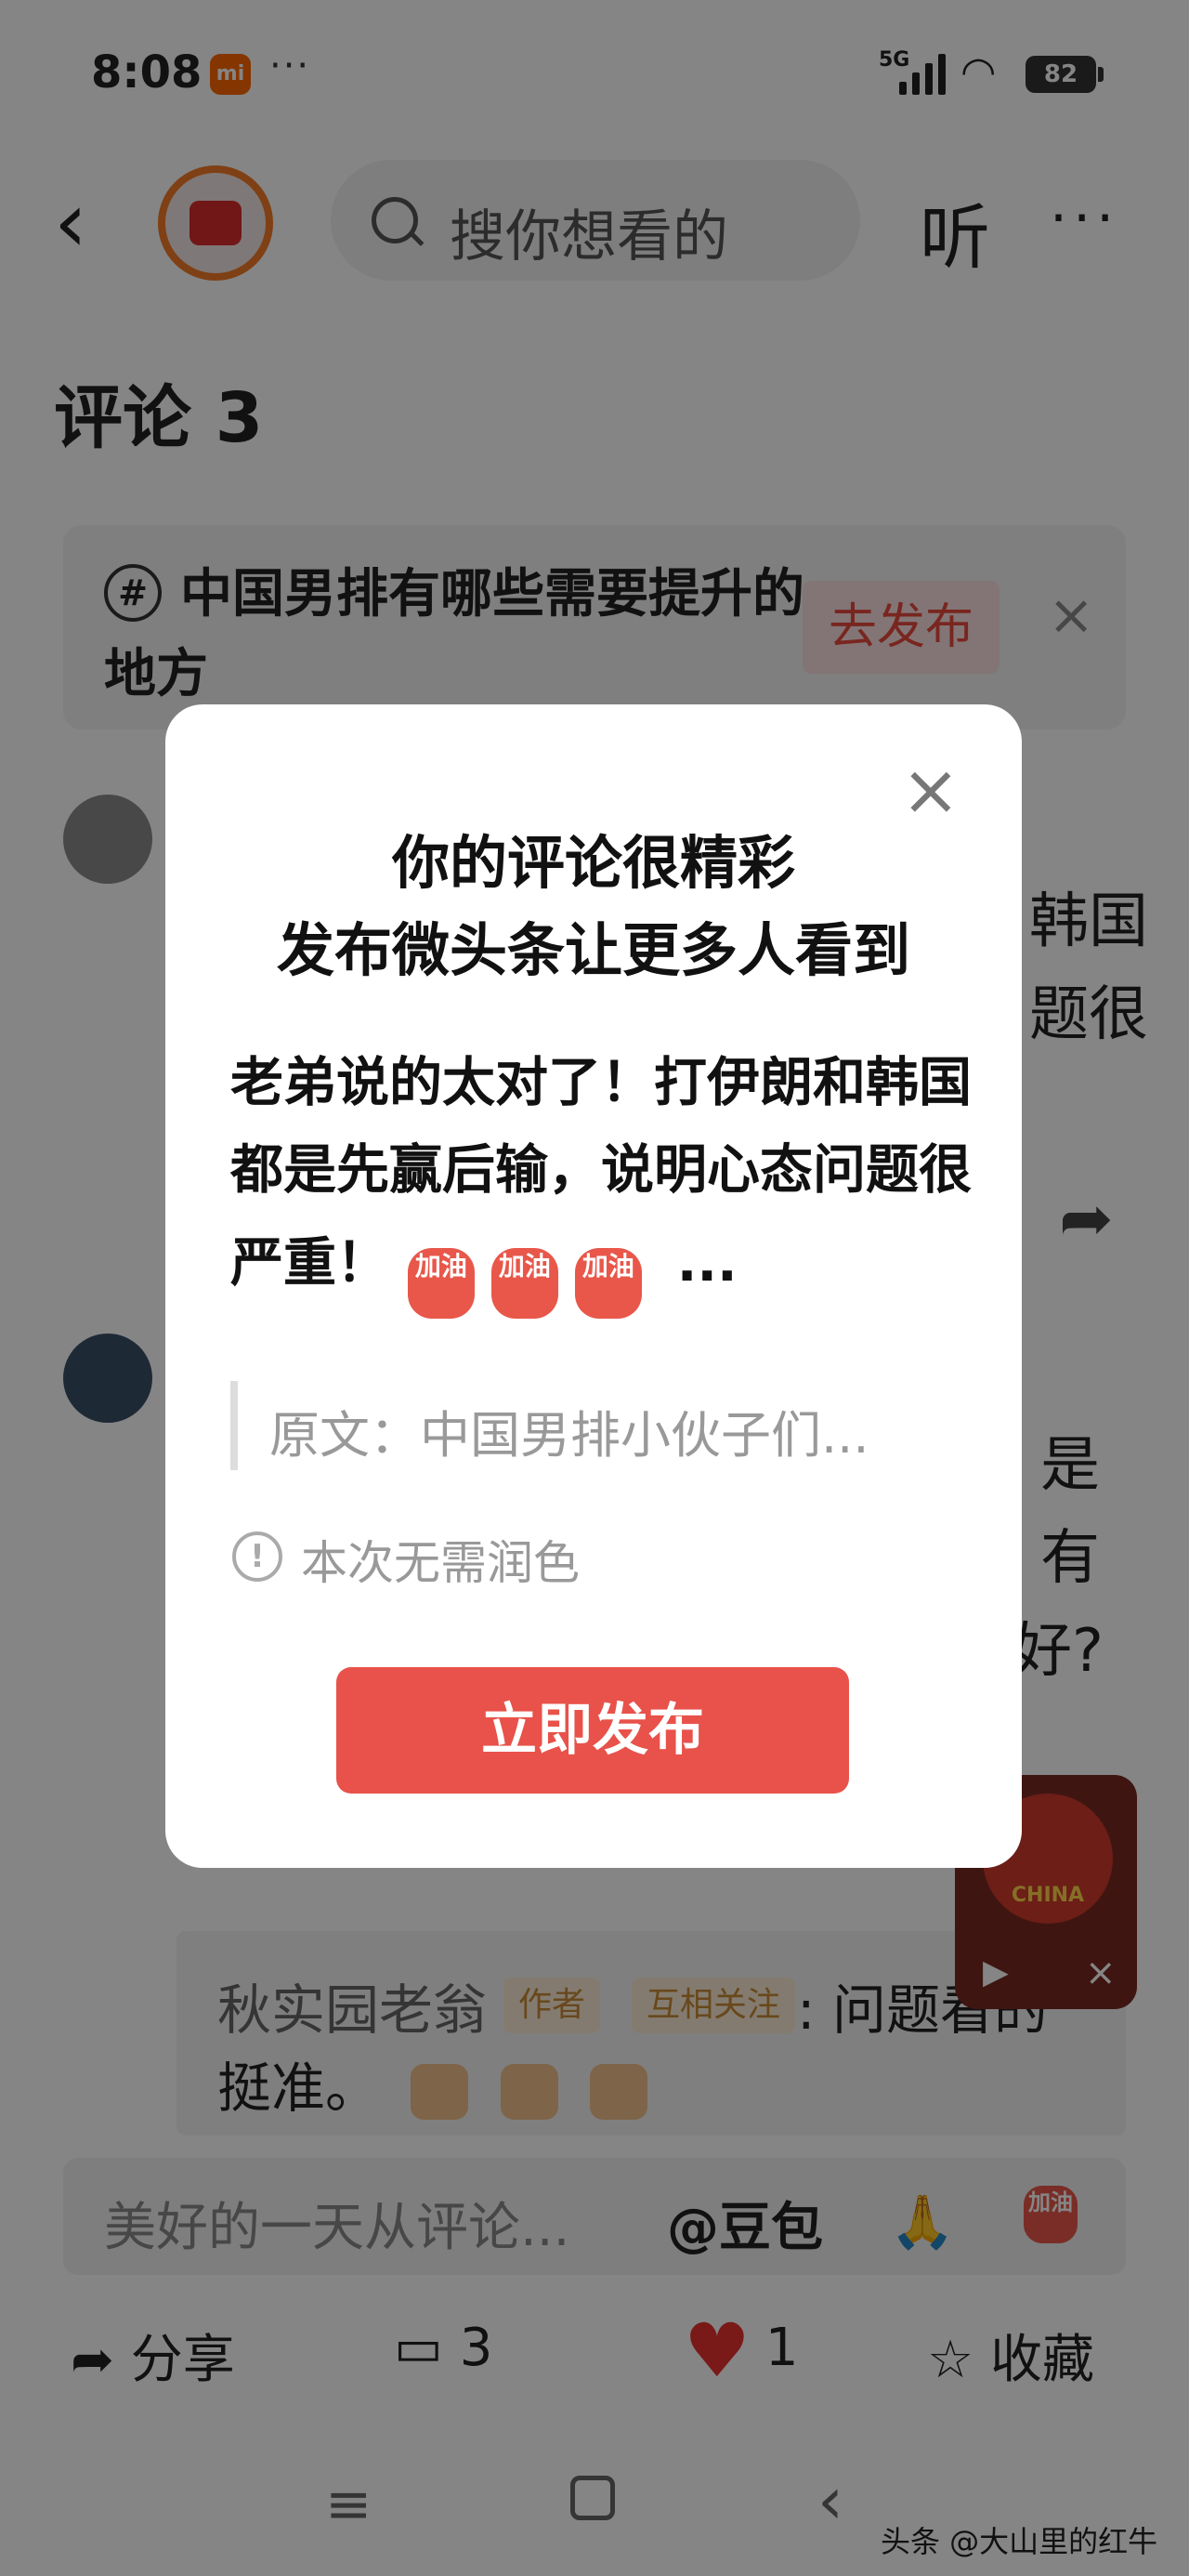  Describe the element at coordinates (593, 1730) in the screenshot. I see `publish-now-button: 立即发布` at that location.